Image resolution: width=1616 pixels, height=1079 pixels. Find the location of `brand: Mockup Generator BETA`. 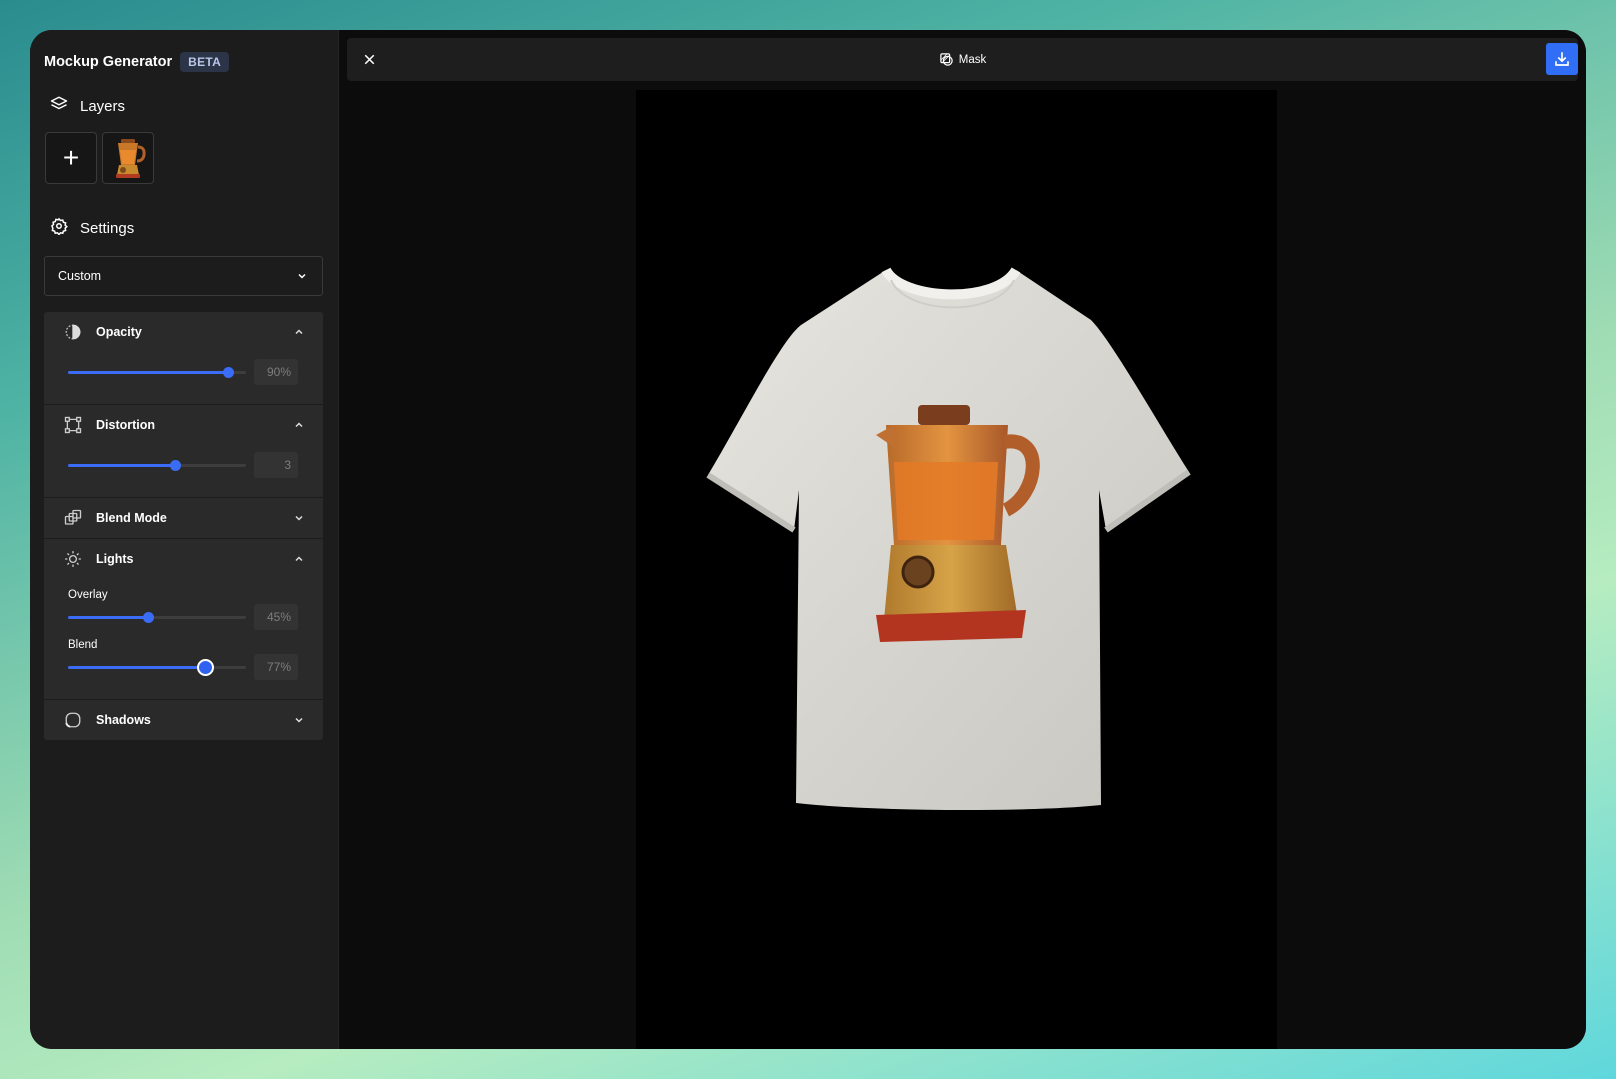

brand: Mockup Generator BETA is located at coordinates (184, 62).